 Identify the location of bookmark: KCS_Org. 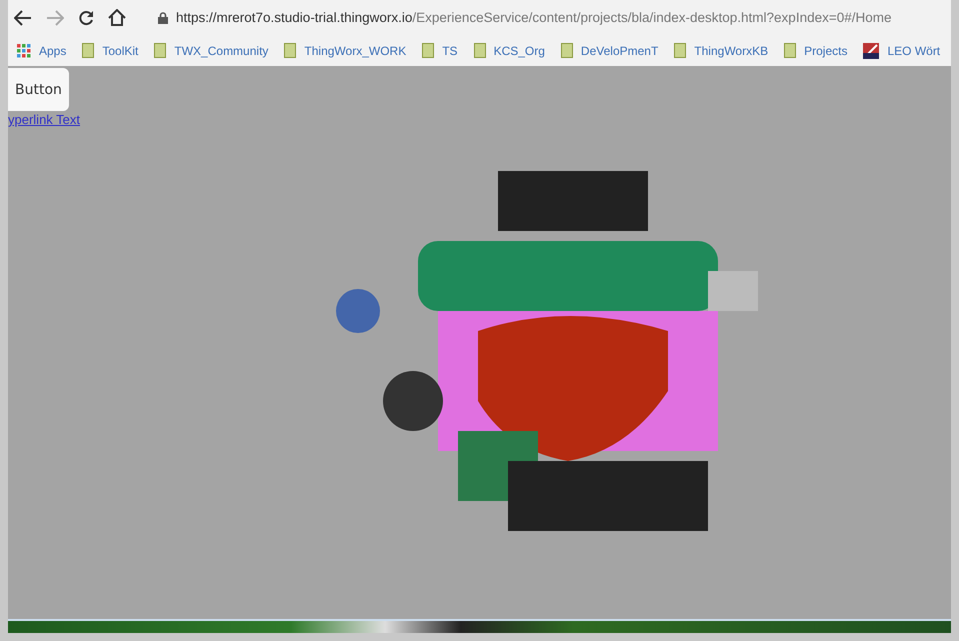
(509, 50).